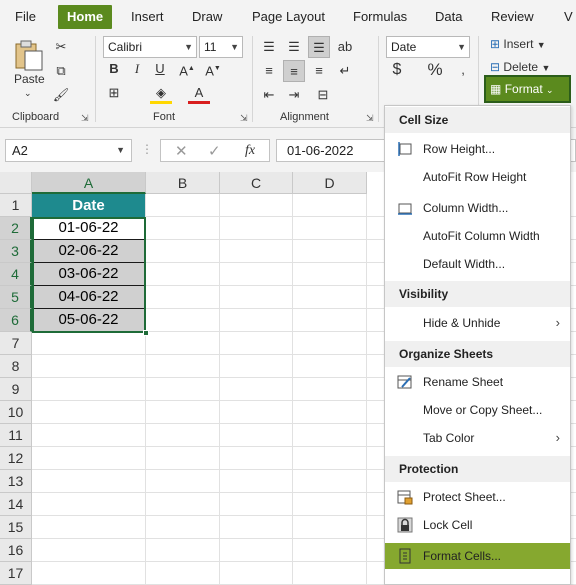  I want to click on row-header-9: 9, so click(16, 389).